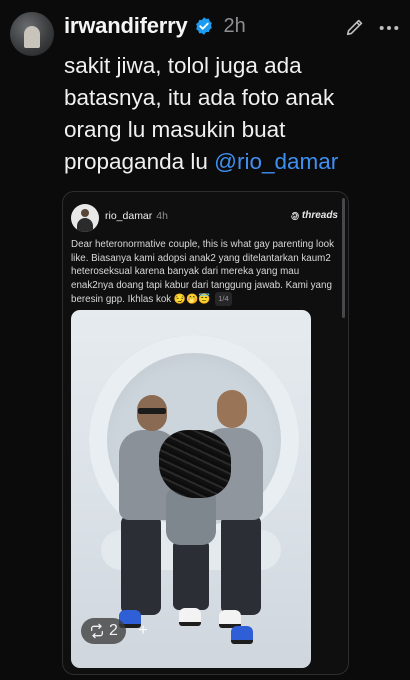 The height and width of the screenshot is (680, 410). Describe the element at coordinates (241, 565) in the screenshot. I see `photo-person-right-legs` at that location.